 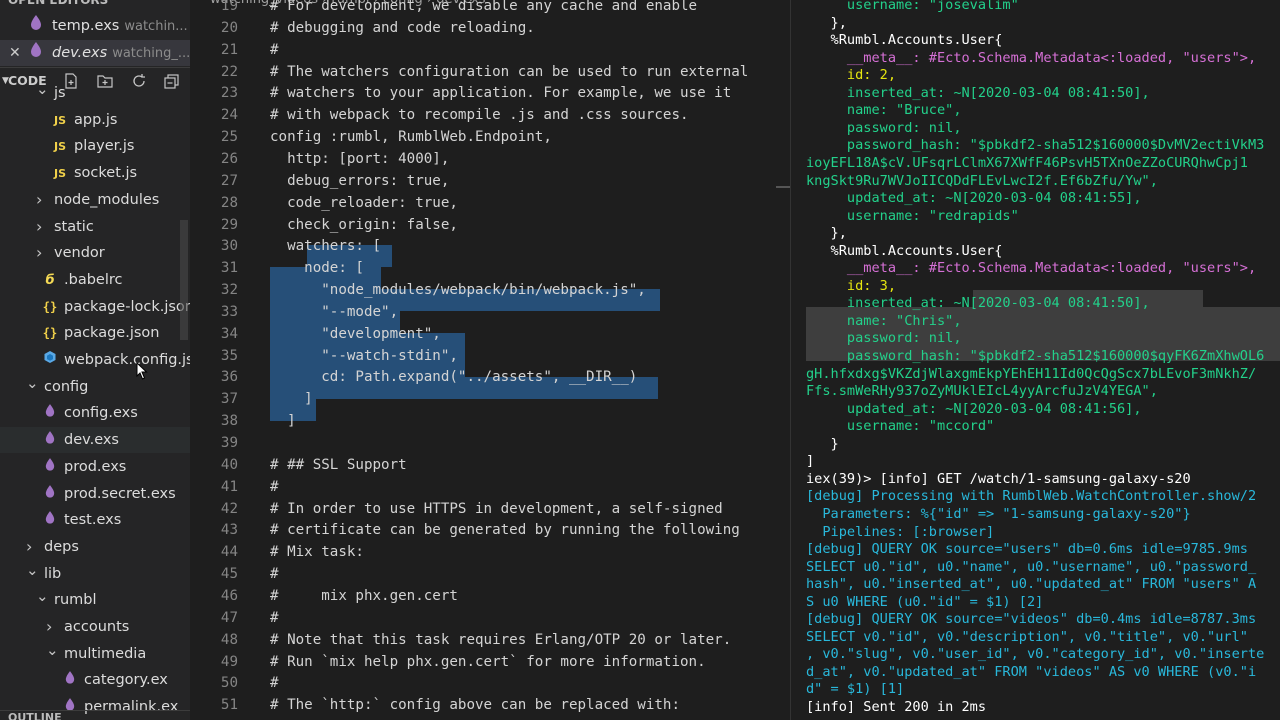 I want to click on tree-item: ⌄ config, so click(x=95, y=387).